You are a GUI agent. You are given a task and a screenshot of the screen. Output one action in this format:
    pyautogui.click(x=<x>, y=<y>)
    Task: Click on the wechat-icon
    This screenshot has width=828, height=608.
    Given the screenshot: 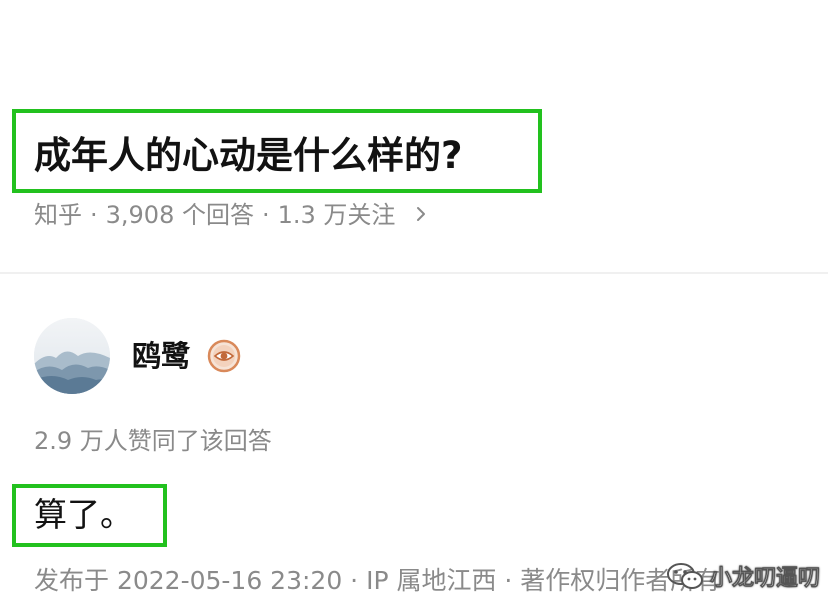 What is the action you would take?
    pyautogui.click(x=685, y=576)
    